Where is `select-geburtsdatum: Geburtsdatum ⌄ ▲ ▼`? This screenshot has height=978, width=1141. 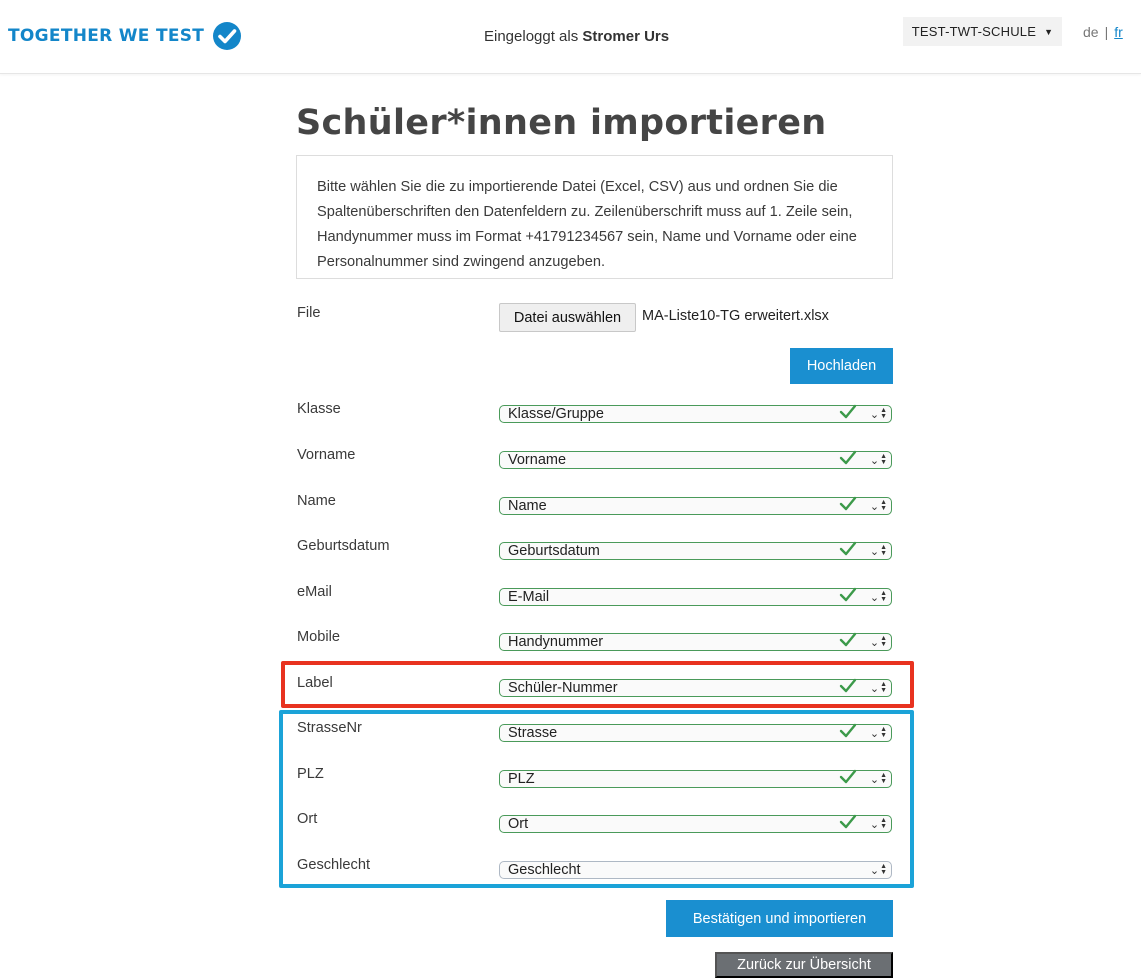 select-geburtsdatum: Geburtsdatum ⌄ ▲ ▼ is located at coordinates (695, 550).